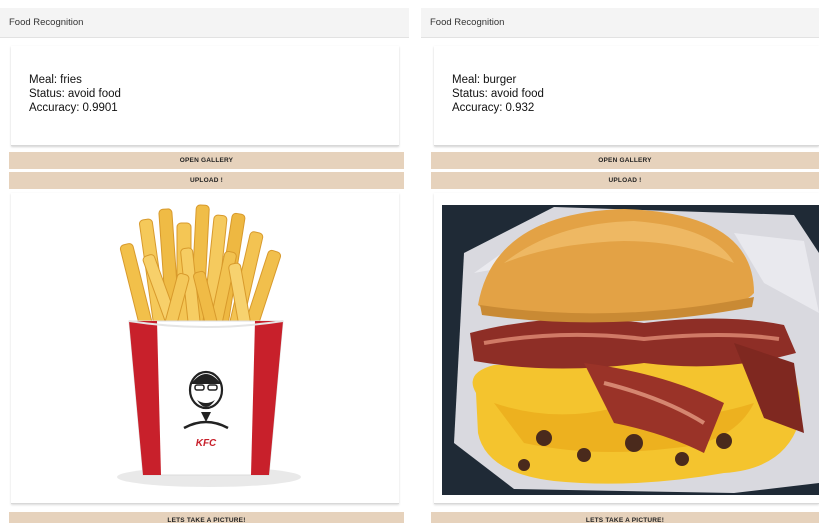 The width and height of the screenshot is (819, 523). What do you see at coordinates (100, 108) in the screenshot?
I see `accuracy-value: 0.9901` at bounding box center [100, 108].